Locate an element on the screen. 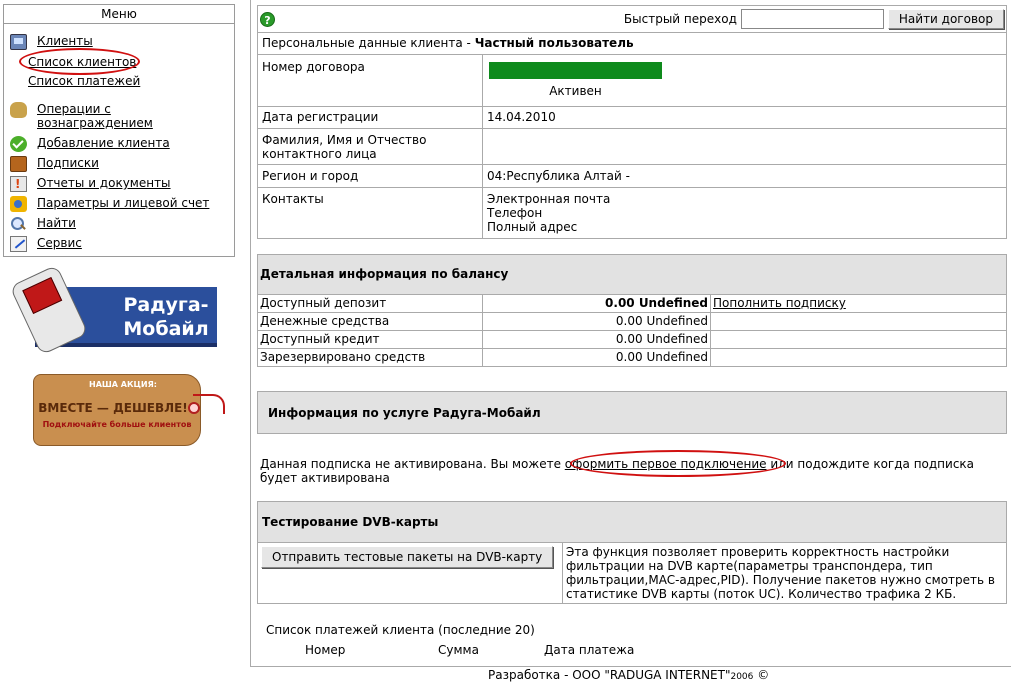  contact-phone: Телефон is located at coordinates (515, 213).